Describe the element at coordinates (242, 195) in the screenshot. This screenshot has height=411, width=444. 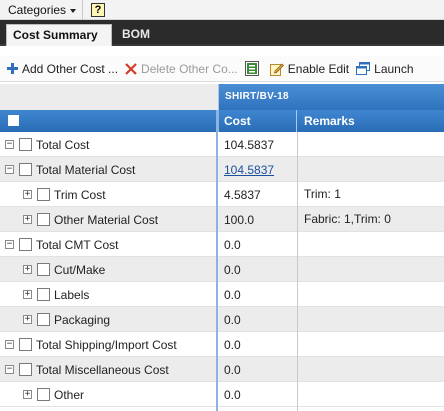
I see `cost-value: 4.5837` at that location.